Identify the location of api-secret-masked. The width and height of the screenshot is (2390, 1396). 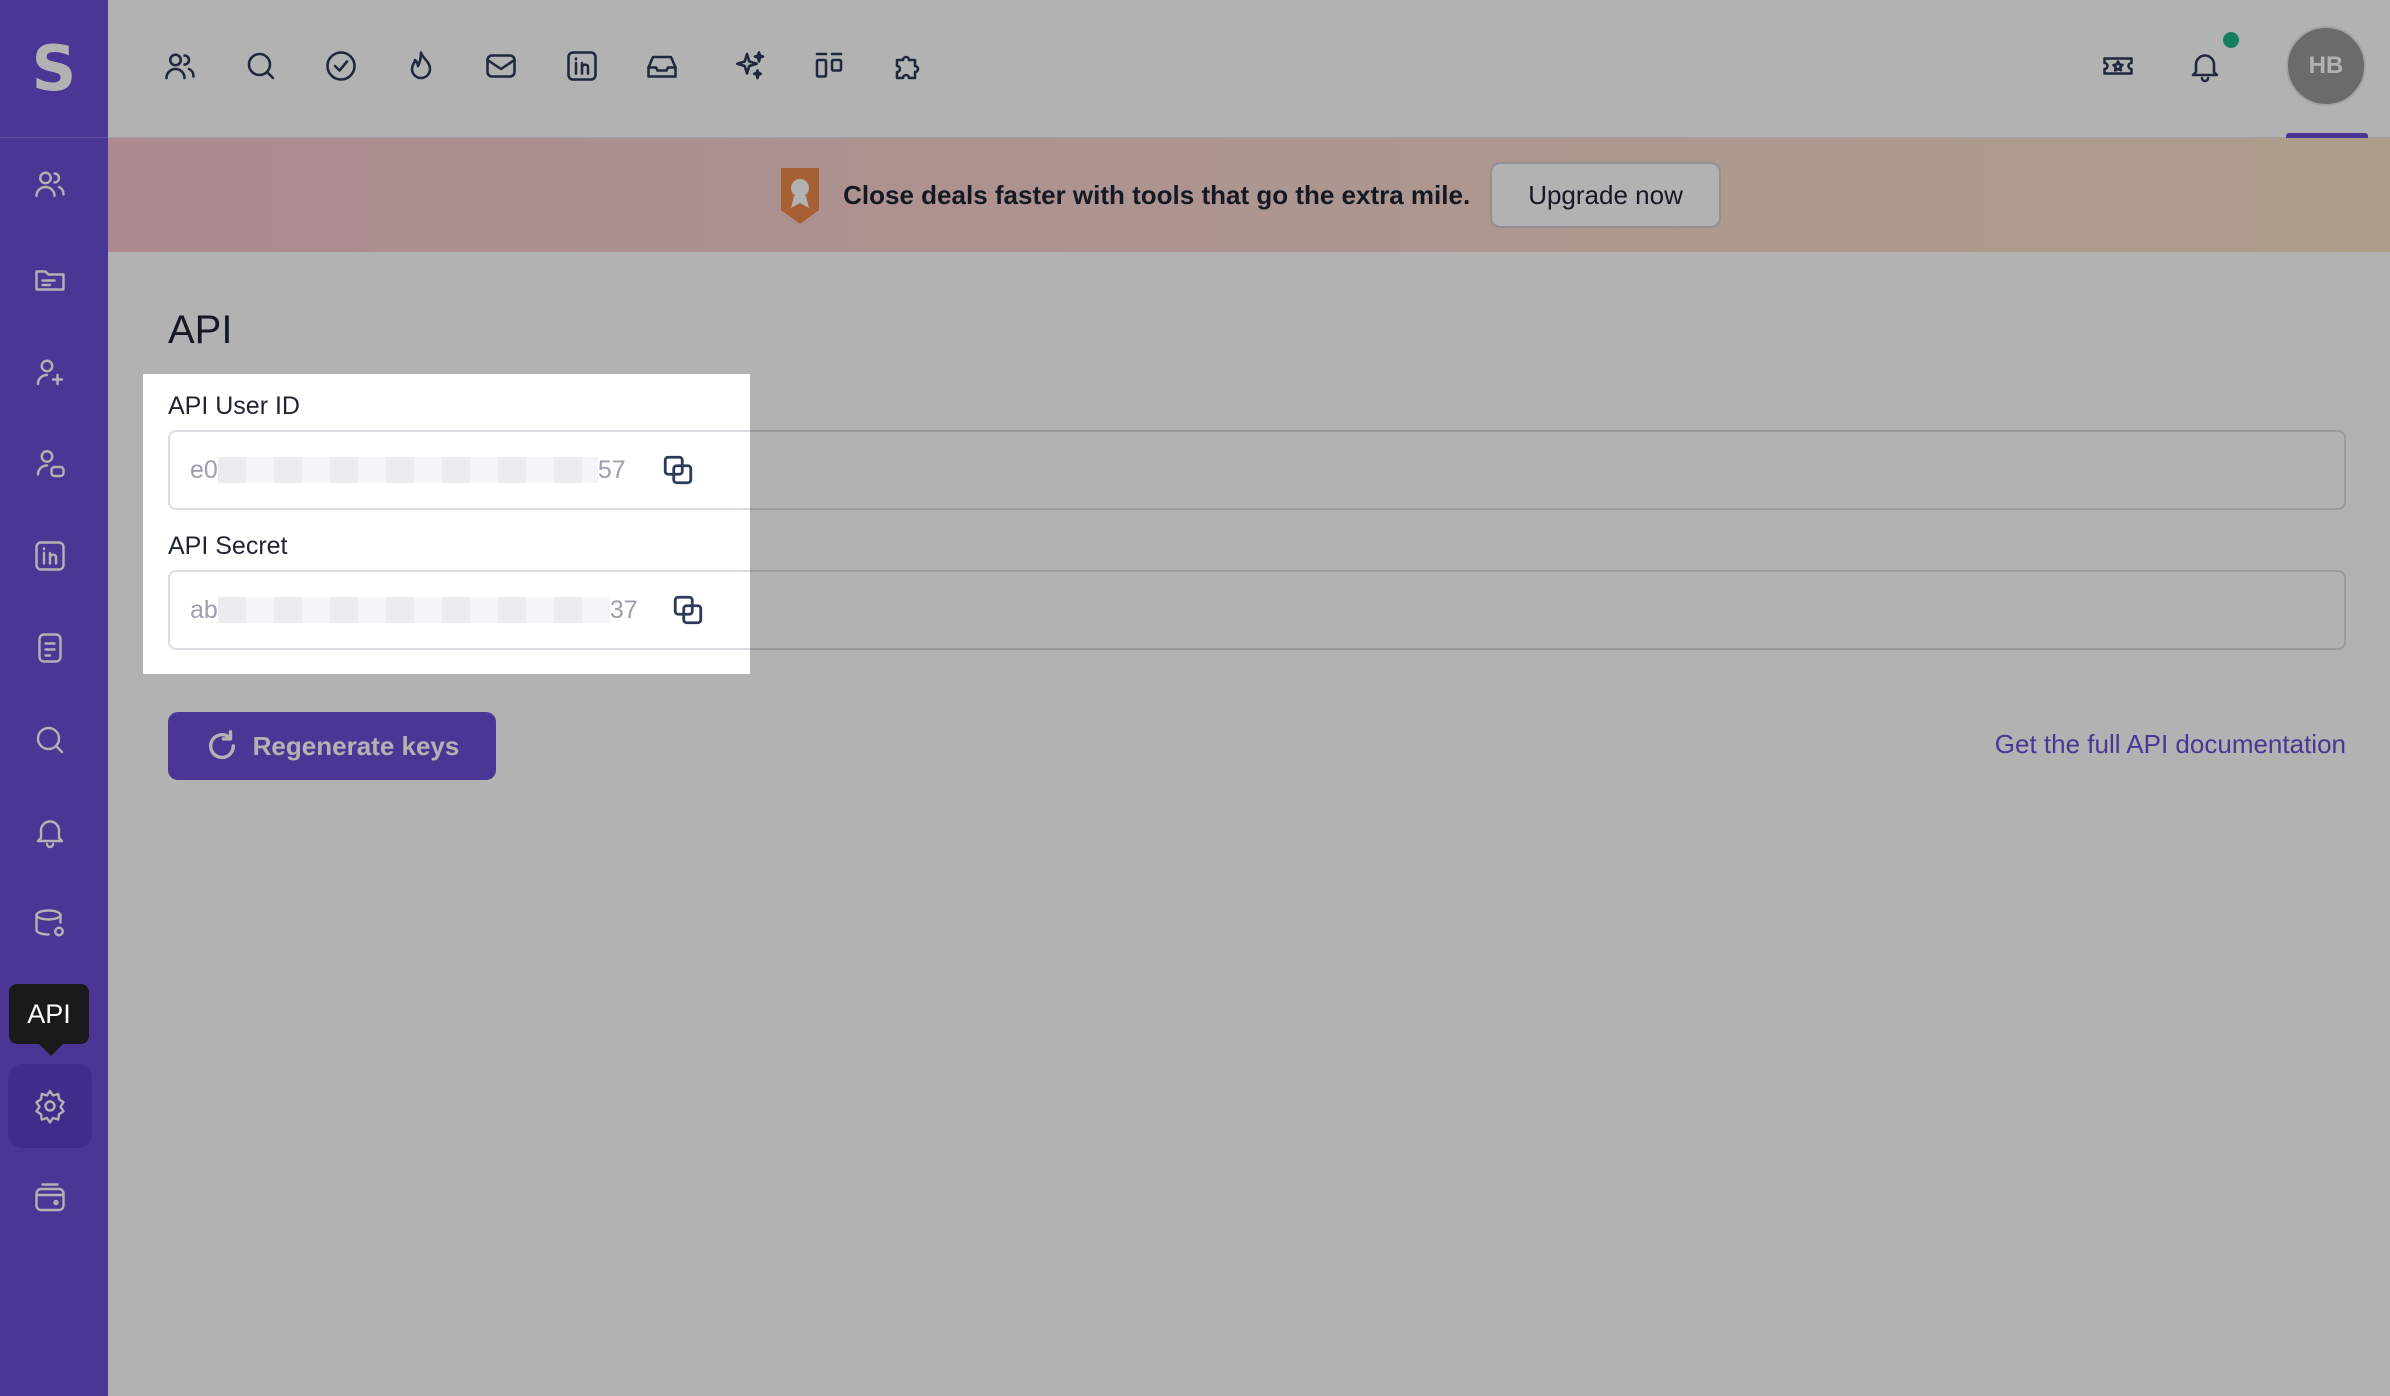
(413, 610).